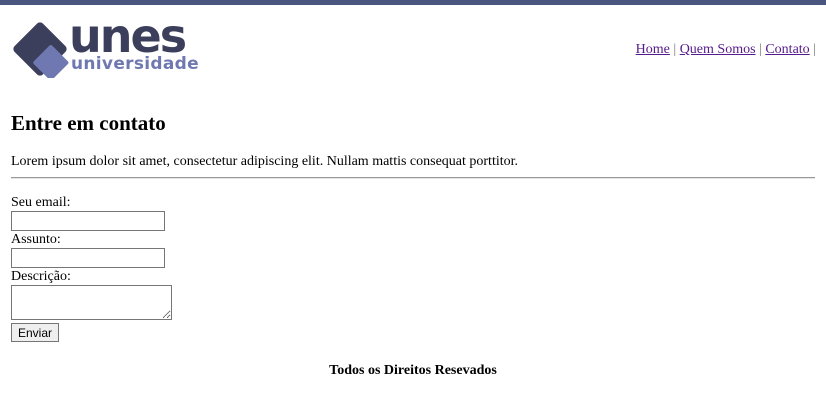 The height and width of the screenshot is (402, 826). What do you see at coordinates (36, 239) in the screenshot?
I see `subject-label: Assunto:` at bounding box center [36, 239].